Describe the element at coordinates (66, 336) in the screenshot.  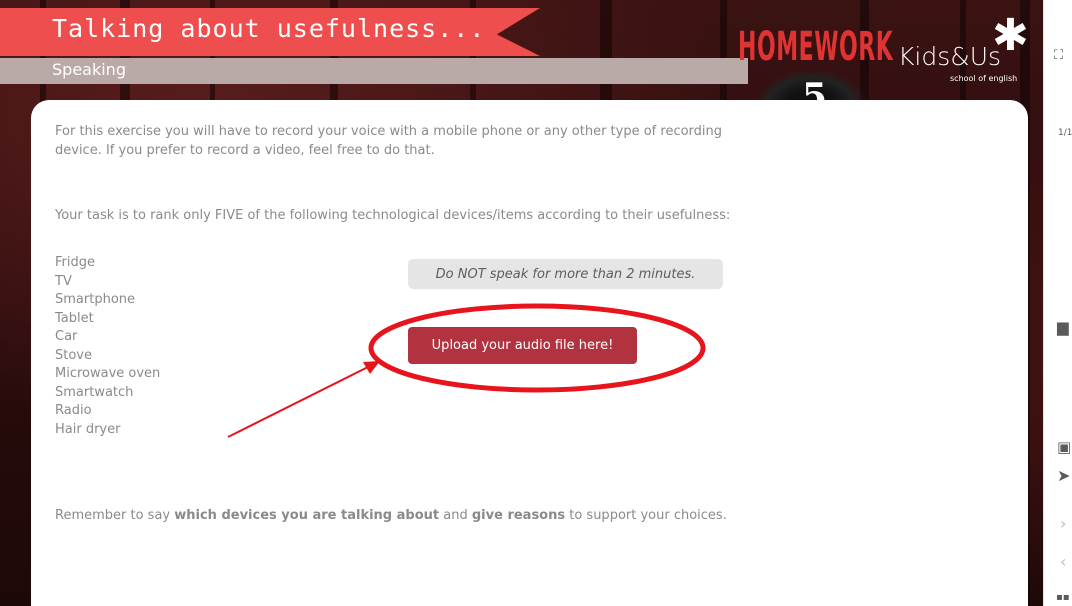
I see `device-list-item: Car` at that location.